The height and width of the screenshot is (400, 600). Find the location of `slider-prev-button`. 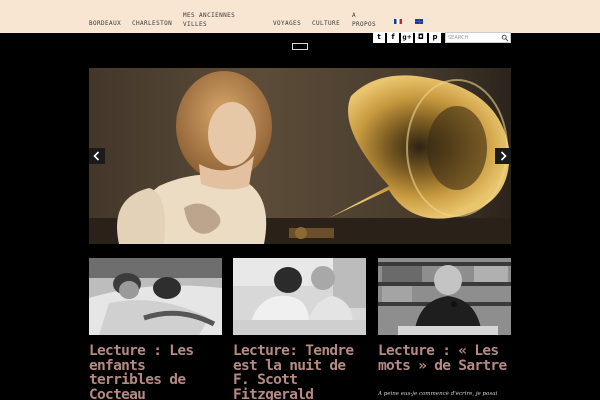

slider-prev-button is located at coordinates (97, 156).